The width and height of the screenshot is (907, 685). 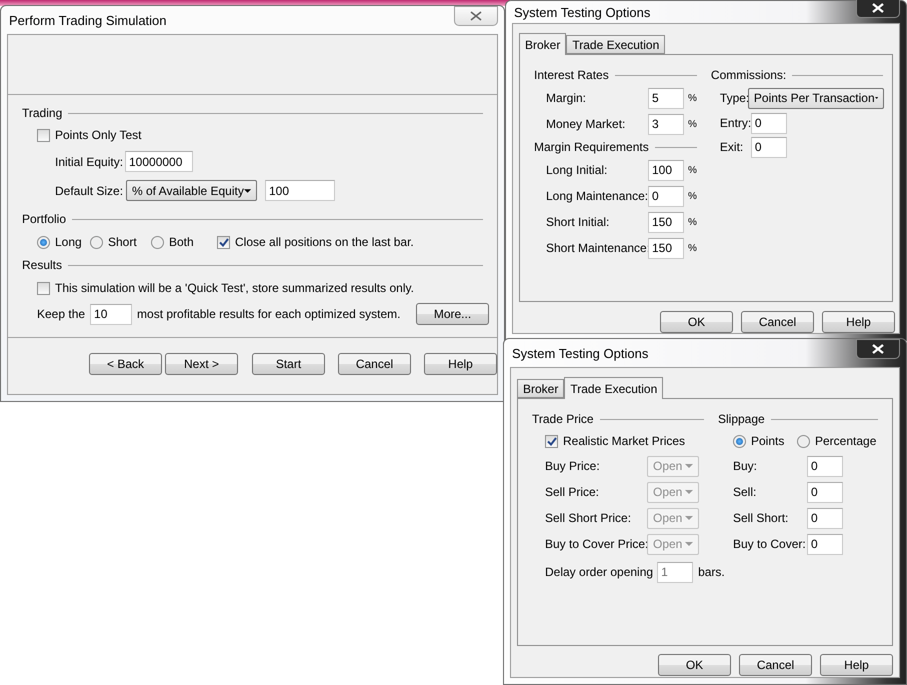 I want to click on checkbox-label: Close all positions on the last bar., so click(x=324, y=242).